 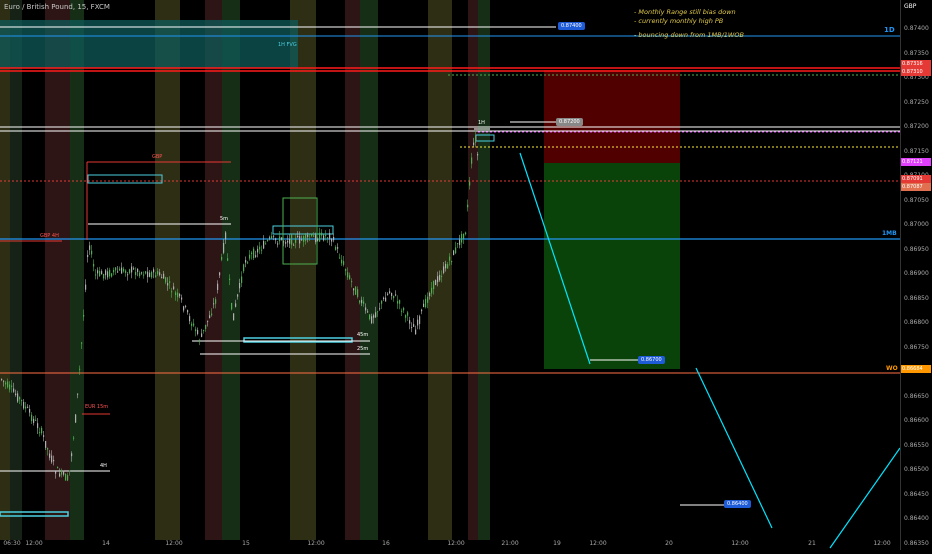 I want to click on price-tick: 0.86450, so click(x=916, y=494).